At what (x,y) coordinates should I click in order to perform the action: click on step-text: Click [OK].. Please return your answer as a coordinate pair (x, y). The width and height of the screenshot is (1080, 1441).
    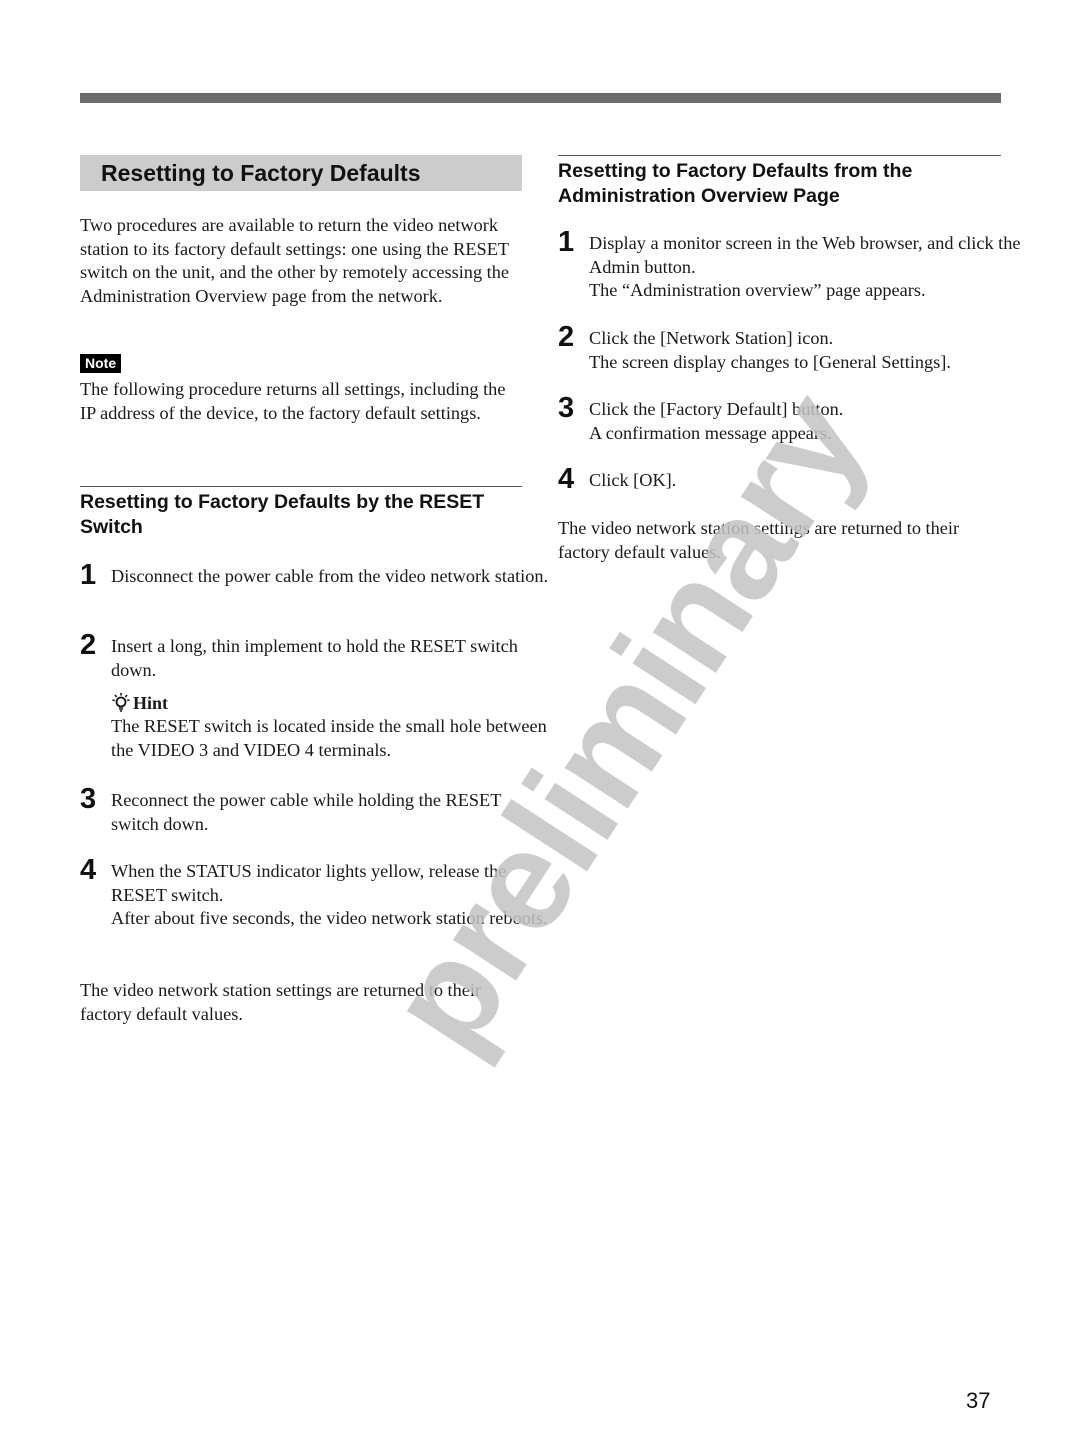
    Looking at the image, I should click on (633, 480).